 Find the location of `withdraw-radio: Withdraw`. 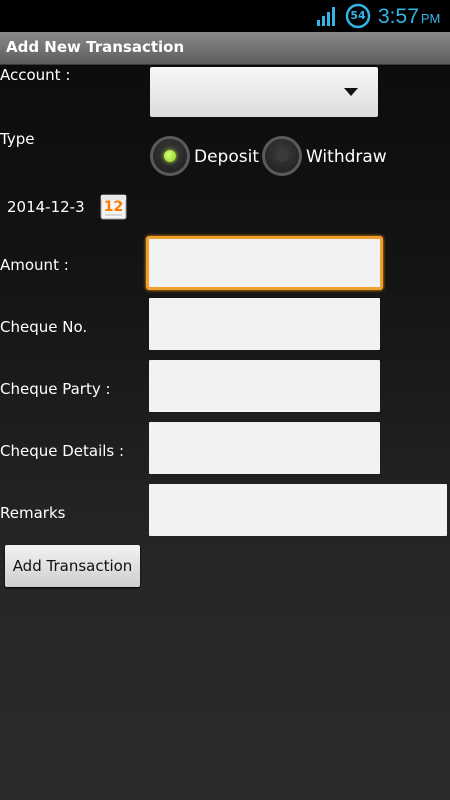

withdraw-radio: Withdraw is located at coordinates (324, 156).